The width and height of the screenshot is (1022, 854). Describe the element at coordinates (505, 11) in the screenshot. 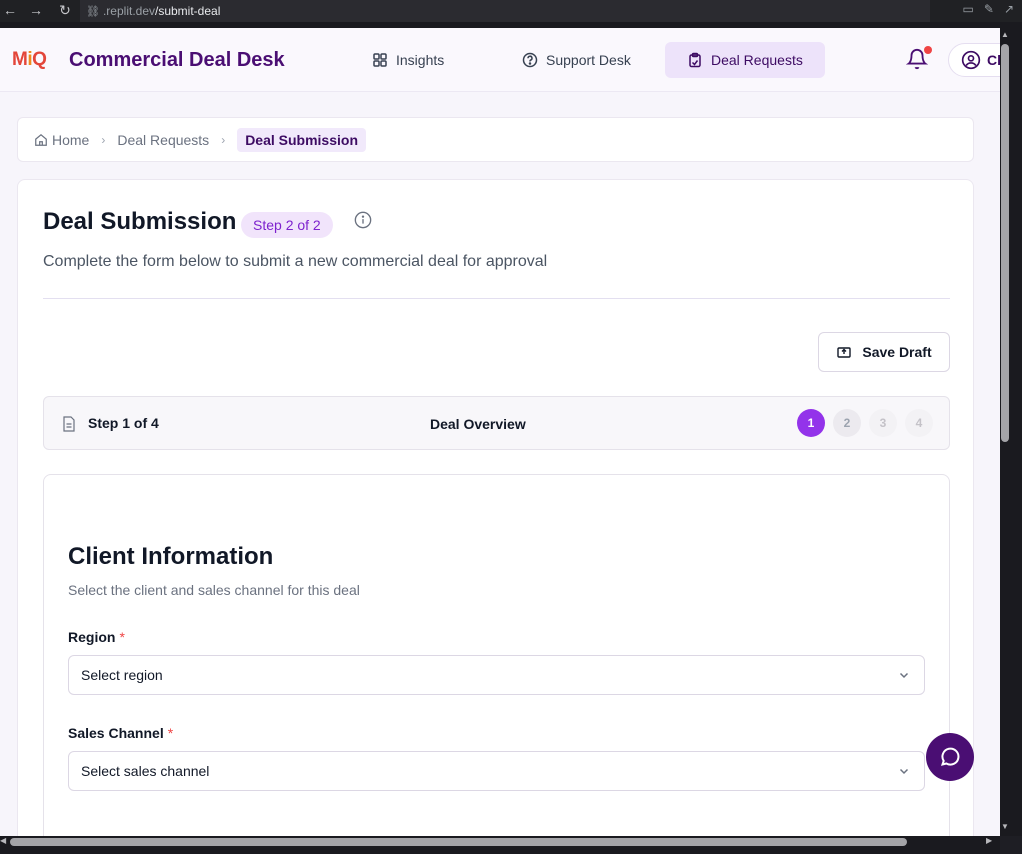

I see `address-bar: ⛓ .replit.dev/submit-deal` at that location.